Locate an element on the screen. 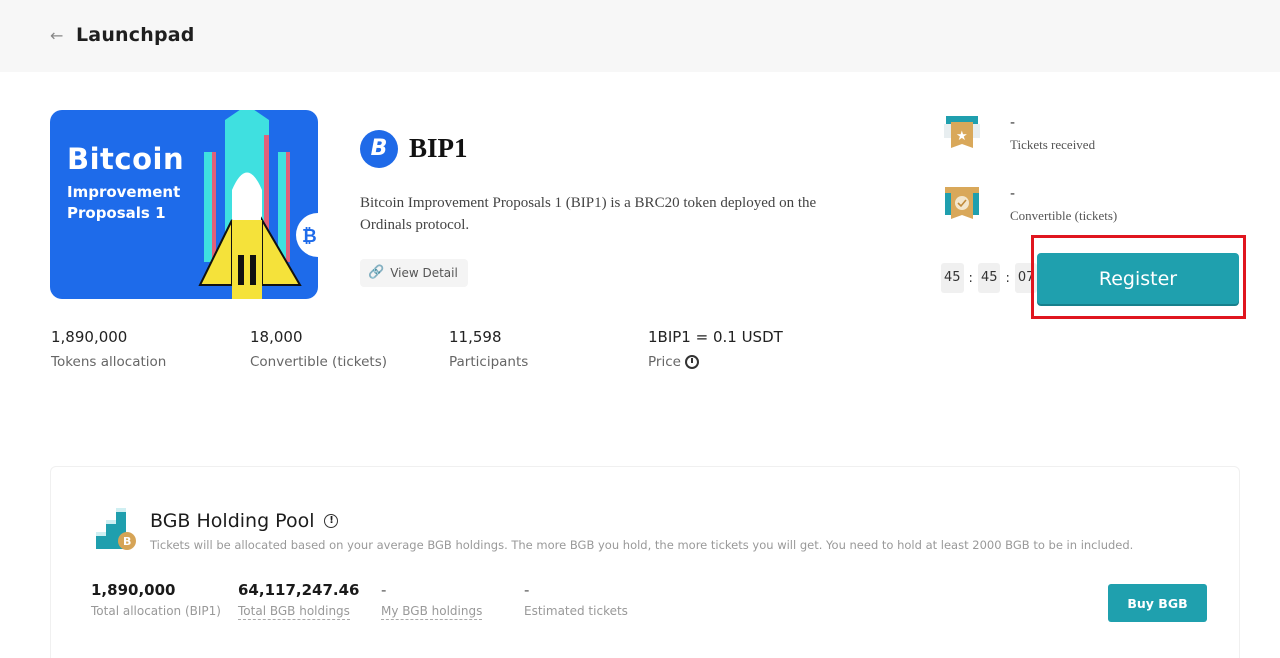  convertible-tickets-label: Convertible (tickets) is located at coordinates (1064, 215).